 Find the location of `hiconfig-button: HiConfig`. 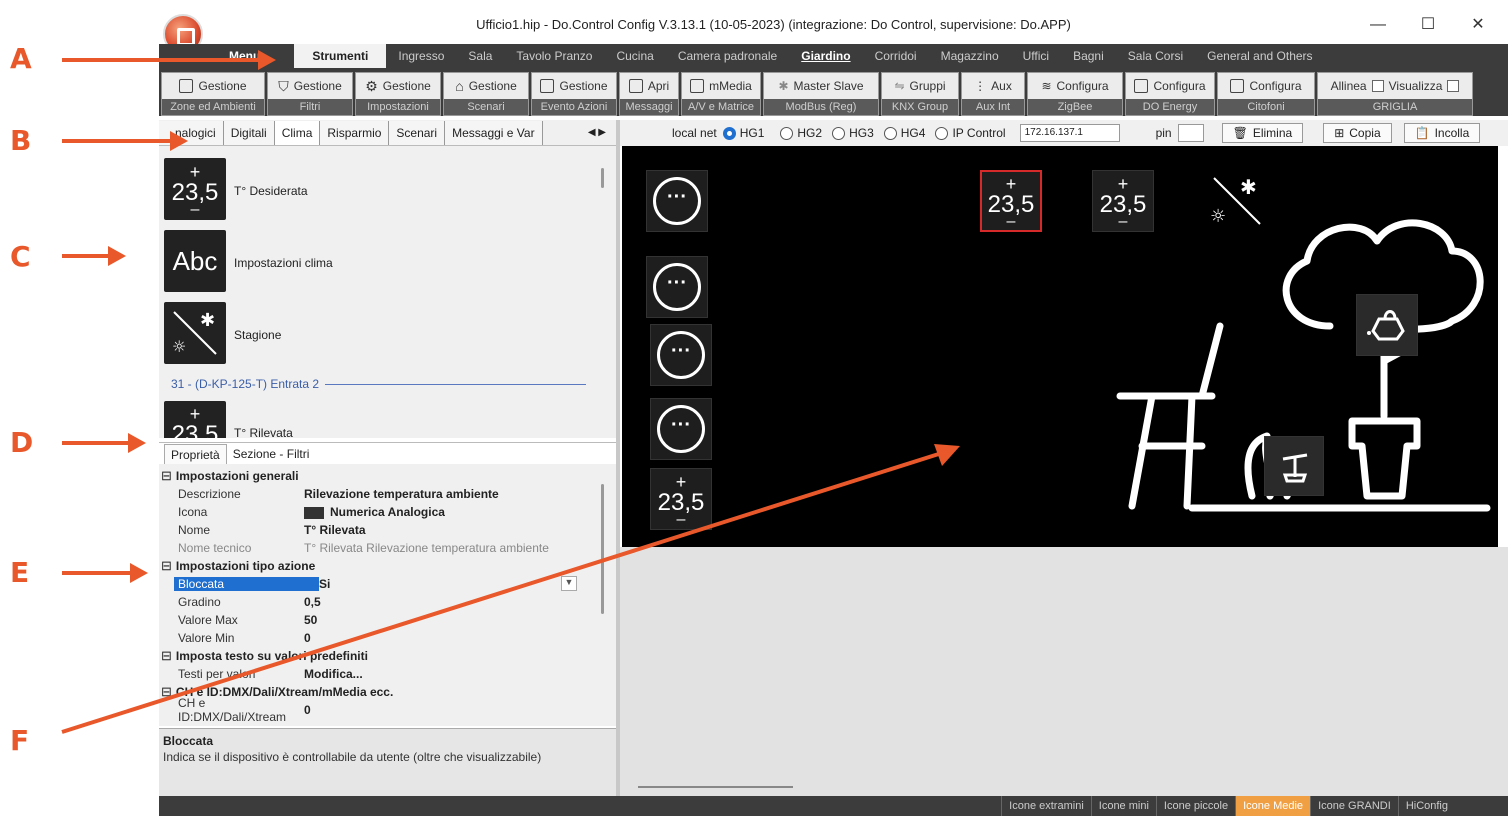

hiconfig-button: HiConfig is located at coordinates (1452, 806).